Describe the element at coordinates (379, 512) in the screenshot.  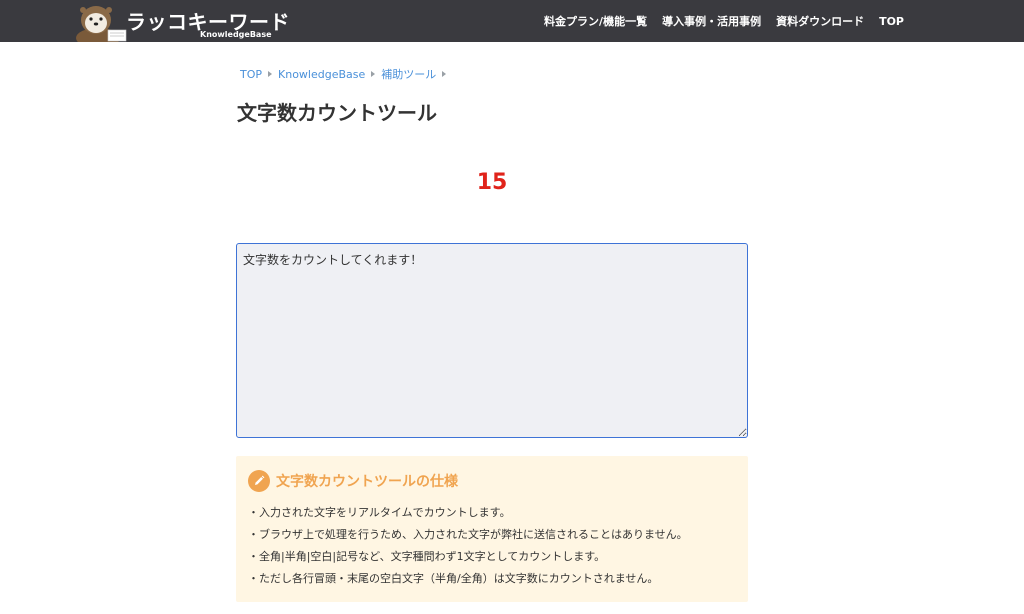
I see `spec-item: ・入力された文字をリアルタイムでカウントします。` at that location.